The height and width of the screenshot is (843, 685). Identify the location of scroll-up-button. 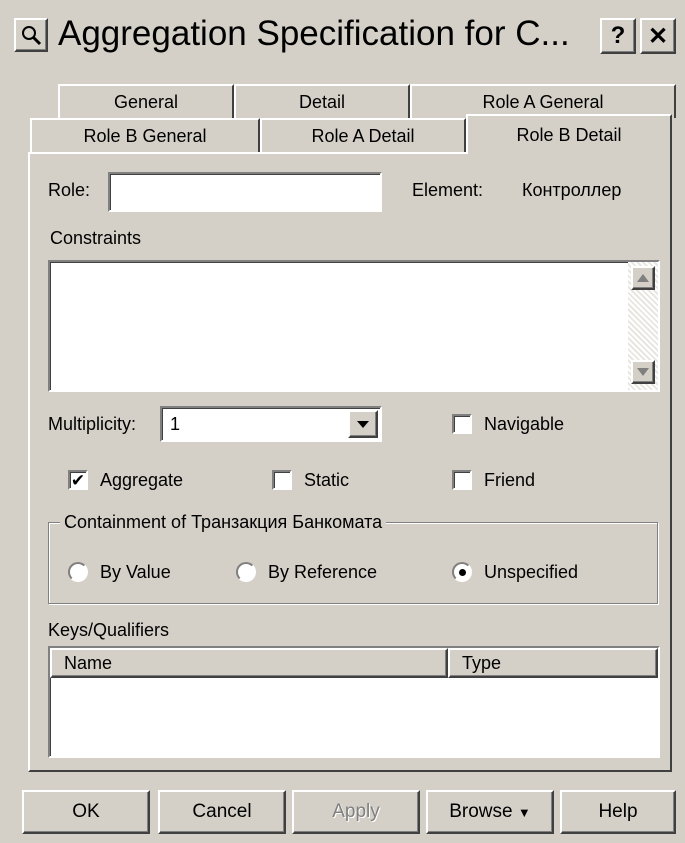
(643, 278).